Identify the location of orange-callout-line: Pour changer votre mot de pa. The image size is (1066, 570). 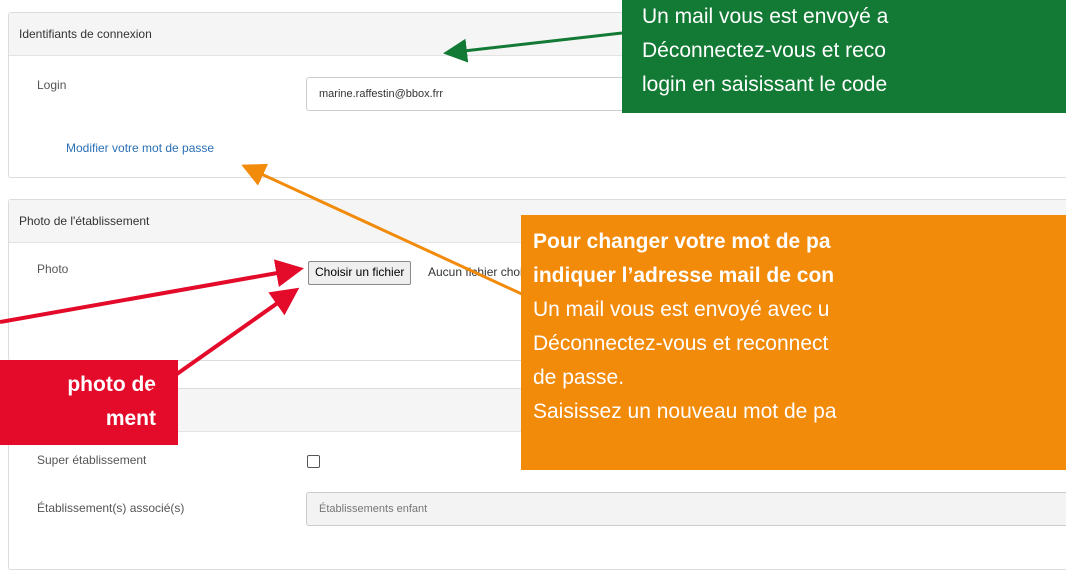
(682, 241).